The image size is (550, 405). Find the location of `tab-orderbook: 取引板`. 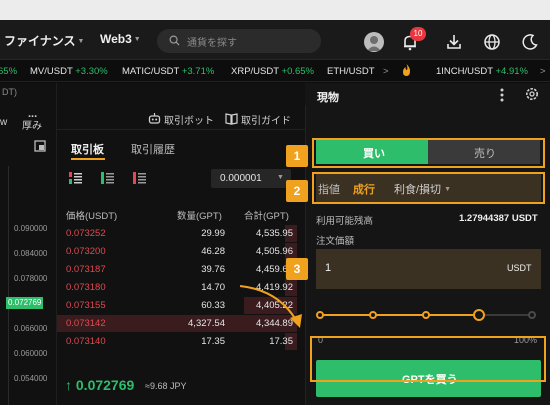

tab-orderbook: 取引板 is located at coordinates (87, 149).